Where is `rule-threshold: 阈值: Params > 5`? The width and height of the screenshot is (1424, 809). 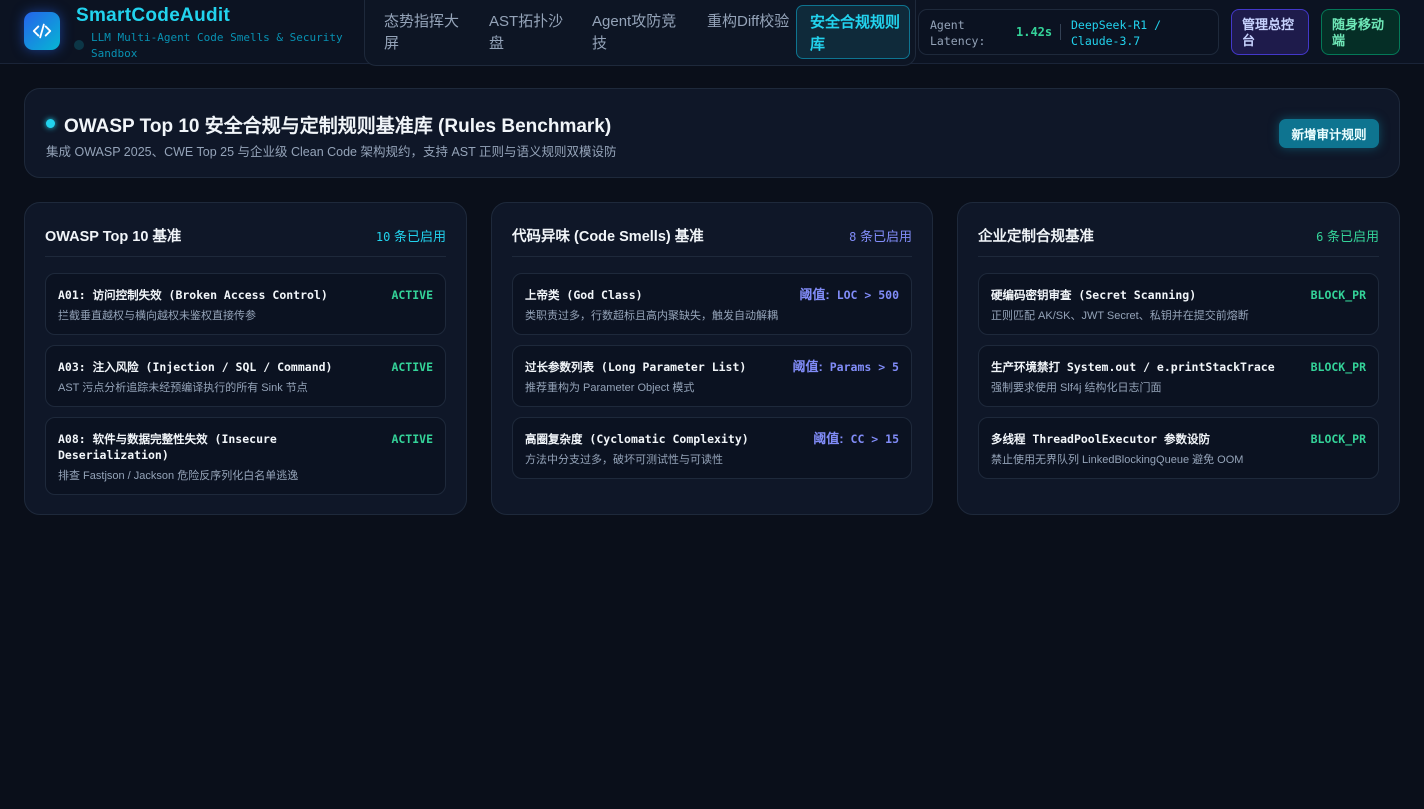
rule-threshold: 阈值: Params > 5 is located at coordinates (845, 367).